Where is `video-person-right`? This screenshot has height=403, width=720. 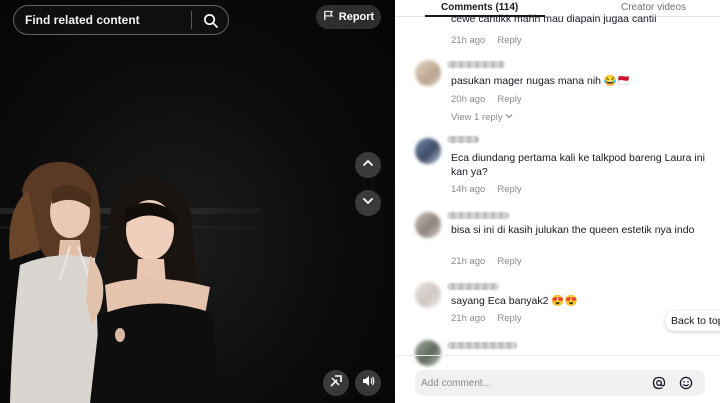
video-person-right is located at coordinates (155, 291).